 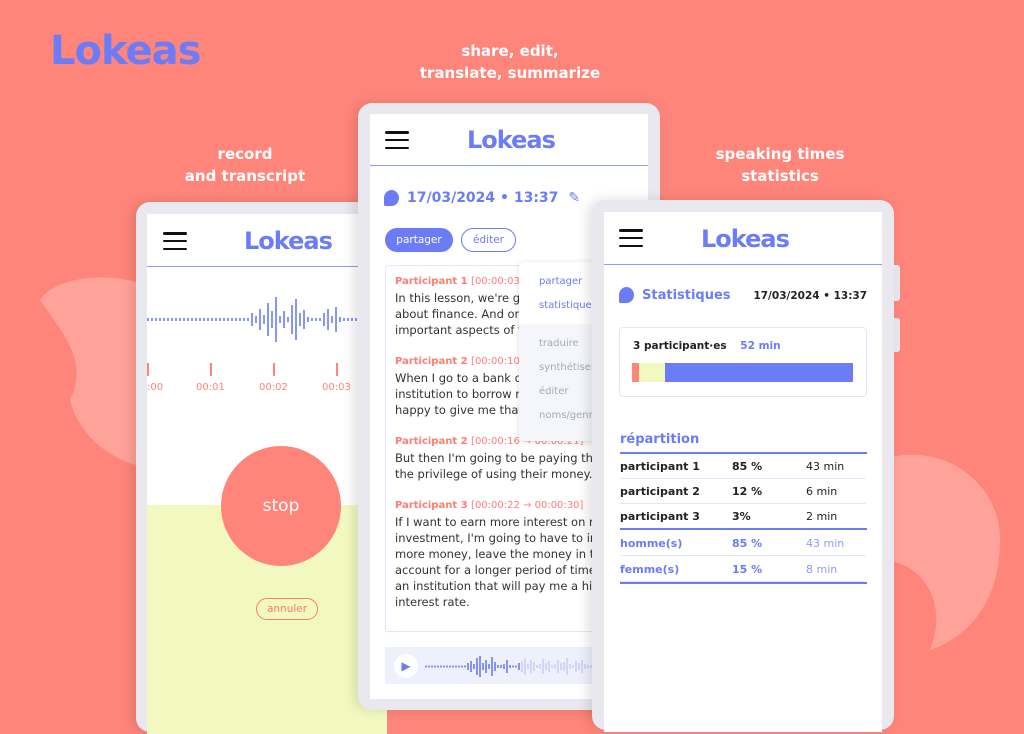 What do you see at coordinates (822, 491) in the screenshot?
I see `row-time: 6 min` at bounding box center [822, 491].